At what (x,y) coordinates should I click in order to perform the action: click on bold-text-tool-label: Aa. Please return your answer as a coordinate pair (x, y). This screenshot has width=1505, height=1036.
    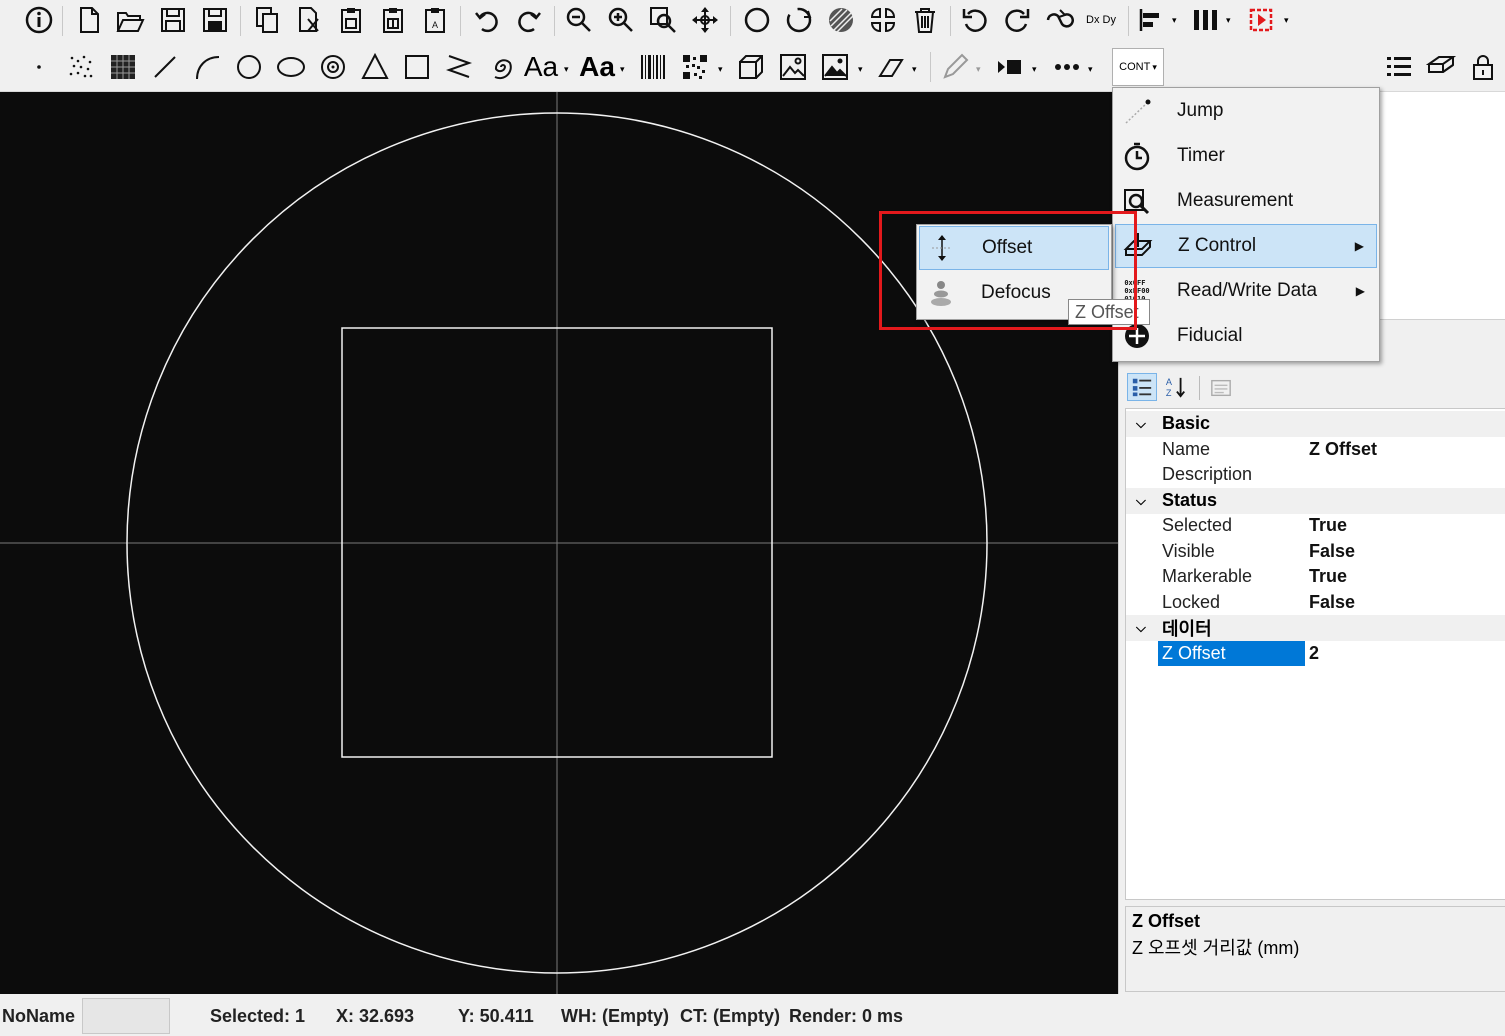
    Looking at the image, I should click on (597, 66).